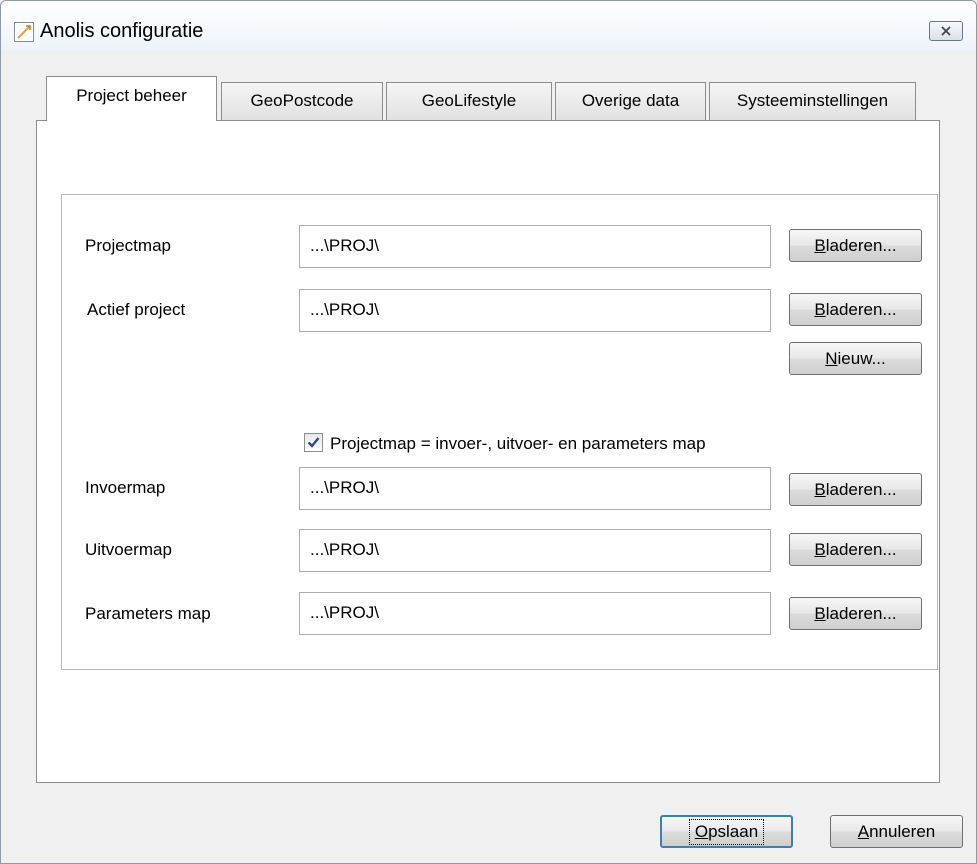  Describe the element at coordinates (535, 310) in the screenshot. I see `actief-project-field: ...\PROJ\` at that location.